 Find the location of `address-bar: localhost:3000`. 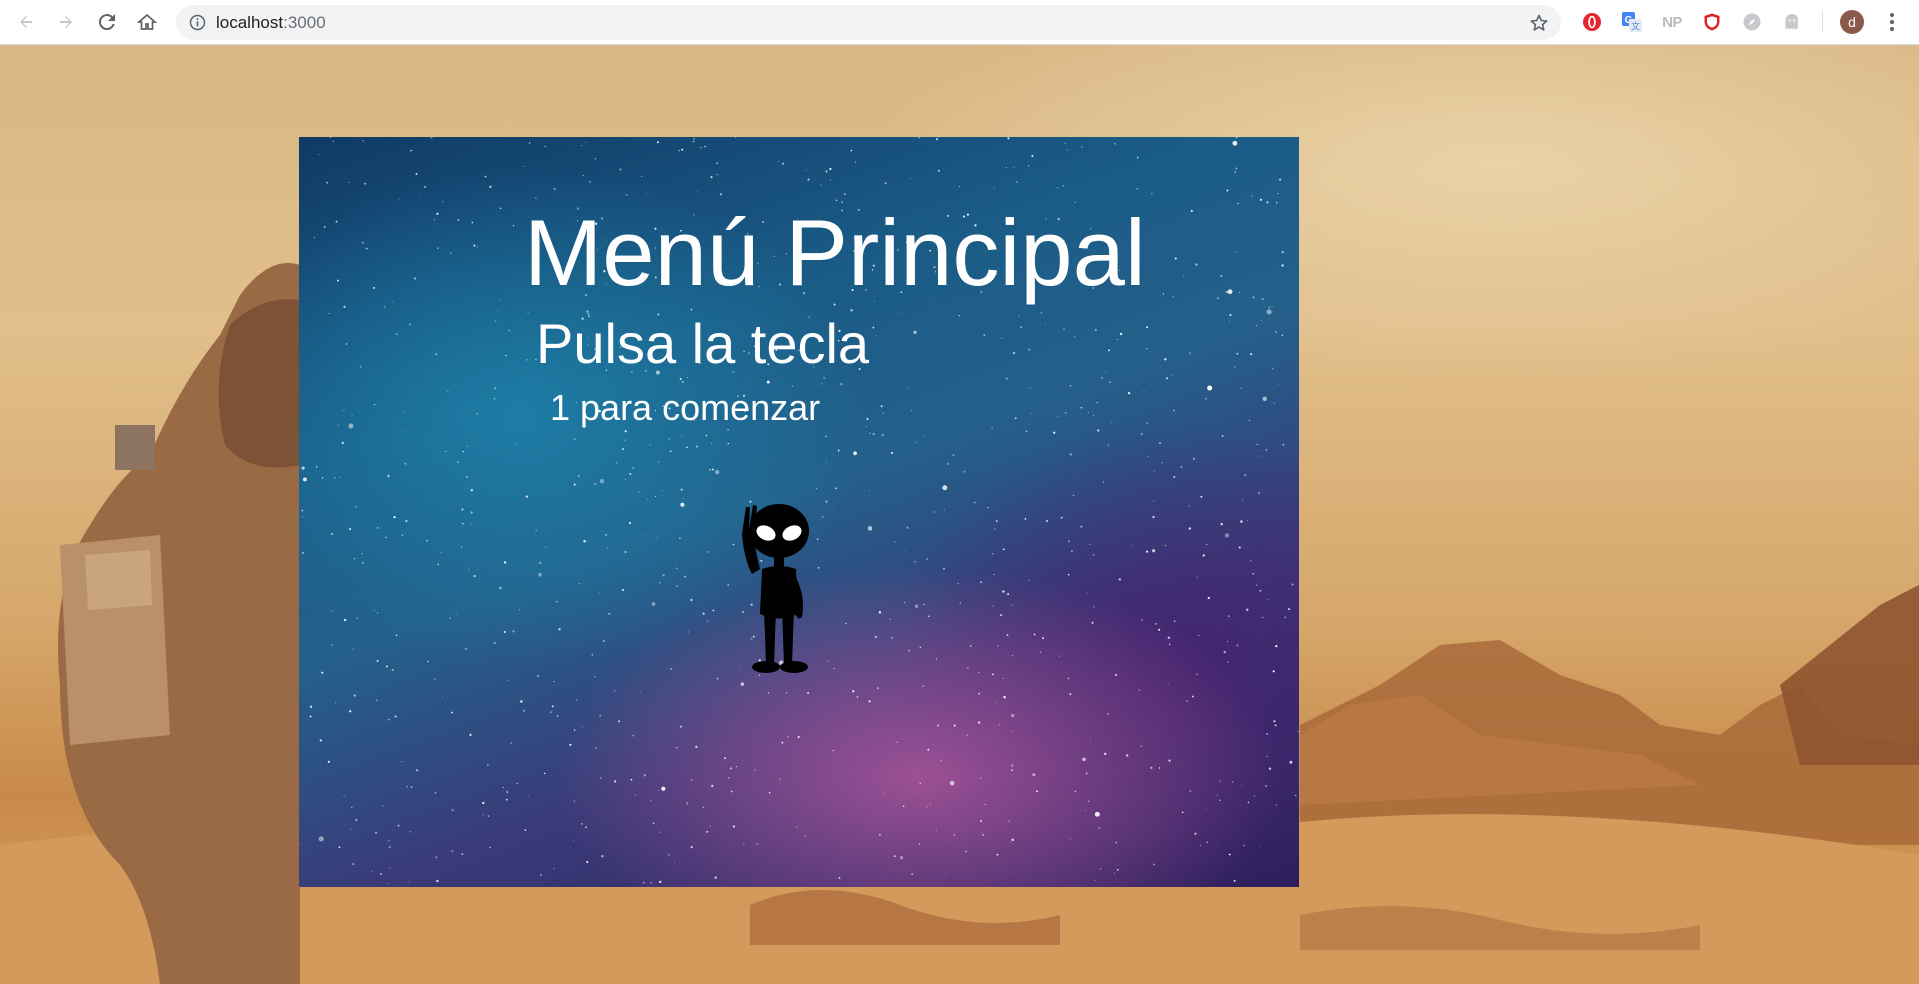

address-bar: localhost:3000 is located at coordinates (868, 22).